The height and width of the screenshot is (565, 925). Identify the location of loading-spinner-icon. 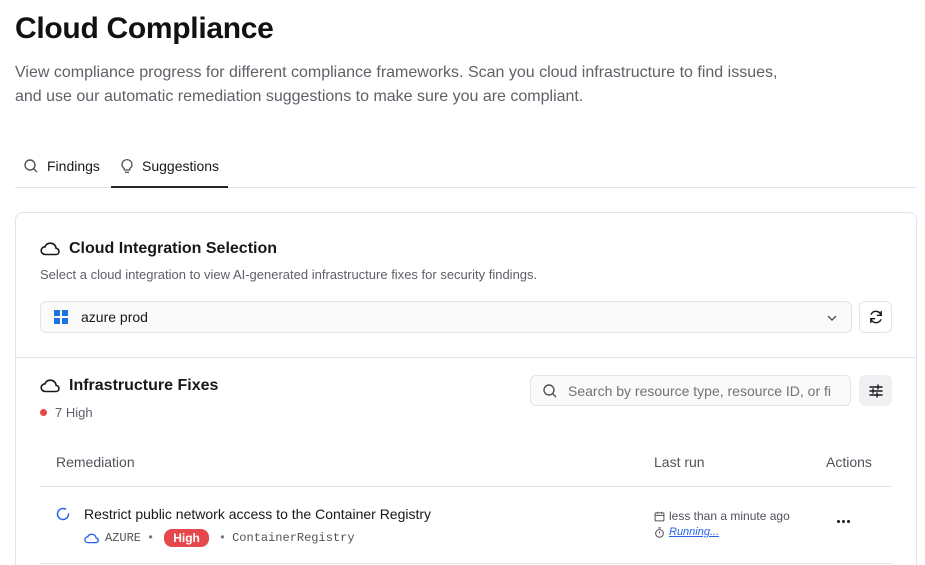
(63, 514).